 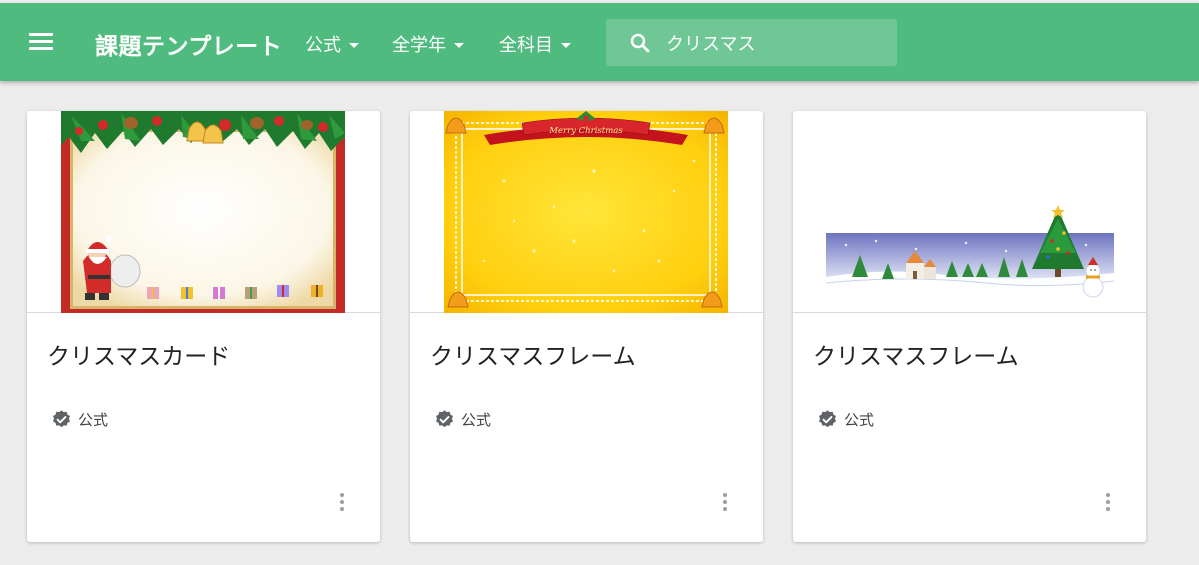 What do you see at coordinates (970, 251) in the screenshot?
I see `snowy-banner-image` at bounding box center [970, 251].